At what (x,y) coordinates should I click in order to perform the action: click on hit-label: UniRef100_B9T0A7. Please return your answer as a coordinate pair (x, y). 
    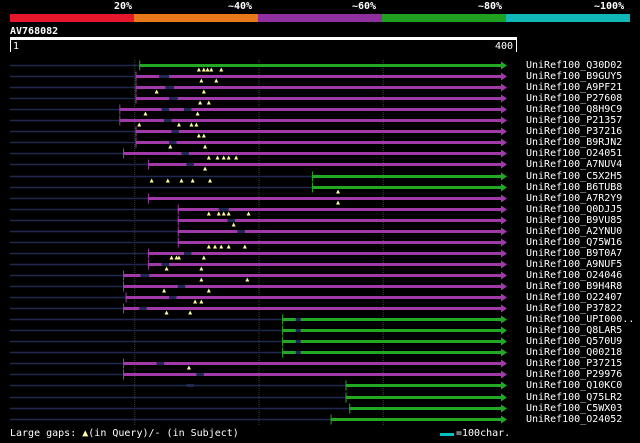
    Looking at the image, I should click on (574, 253).